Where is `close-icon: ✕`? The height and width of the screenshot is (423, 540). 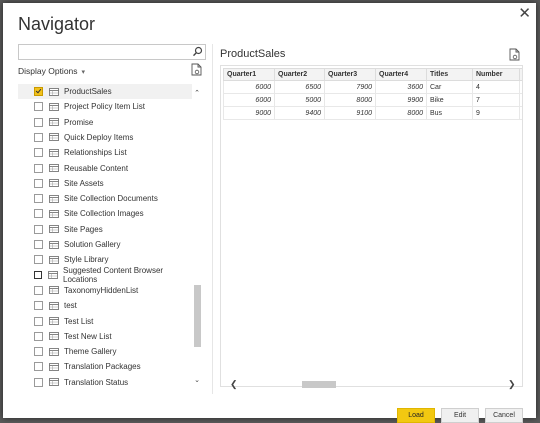
close-icon: ✕ is located at coordinates (524, 13).